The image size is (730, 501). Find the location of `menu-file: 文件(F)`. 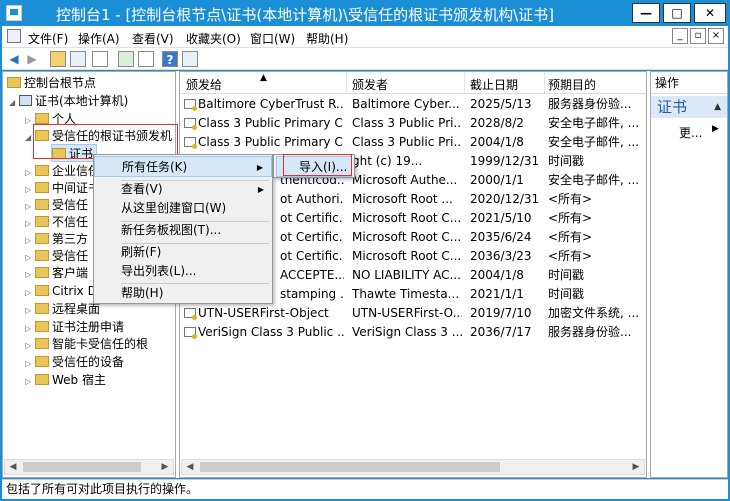

menu-file: 文件(F) is located at coordinates (48, 38).